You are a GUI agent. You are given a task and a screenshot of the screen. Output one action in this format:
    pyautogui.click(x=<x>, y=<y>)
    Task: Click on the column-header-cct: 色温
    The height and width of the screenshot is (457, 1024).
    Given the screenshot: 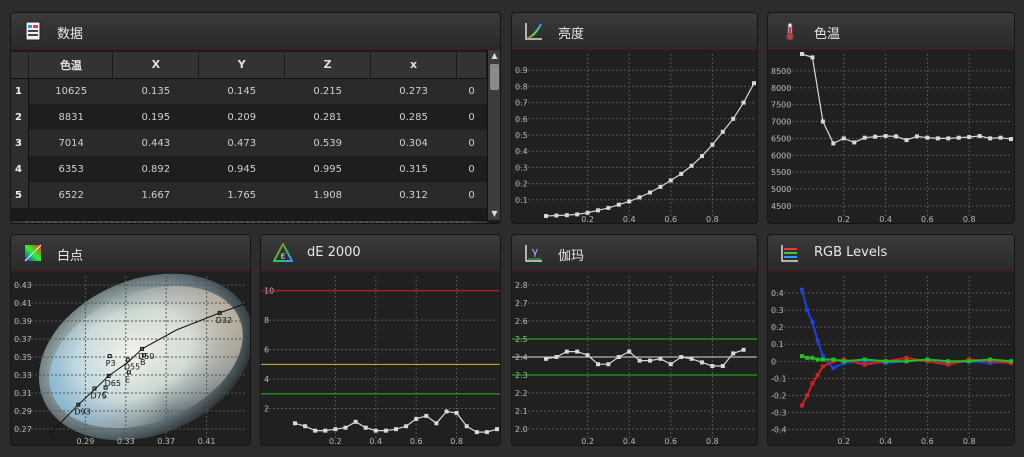 What is the action you would take?
    pyautogui.click(x=71, y=65)
    